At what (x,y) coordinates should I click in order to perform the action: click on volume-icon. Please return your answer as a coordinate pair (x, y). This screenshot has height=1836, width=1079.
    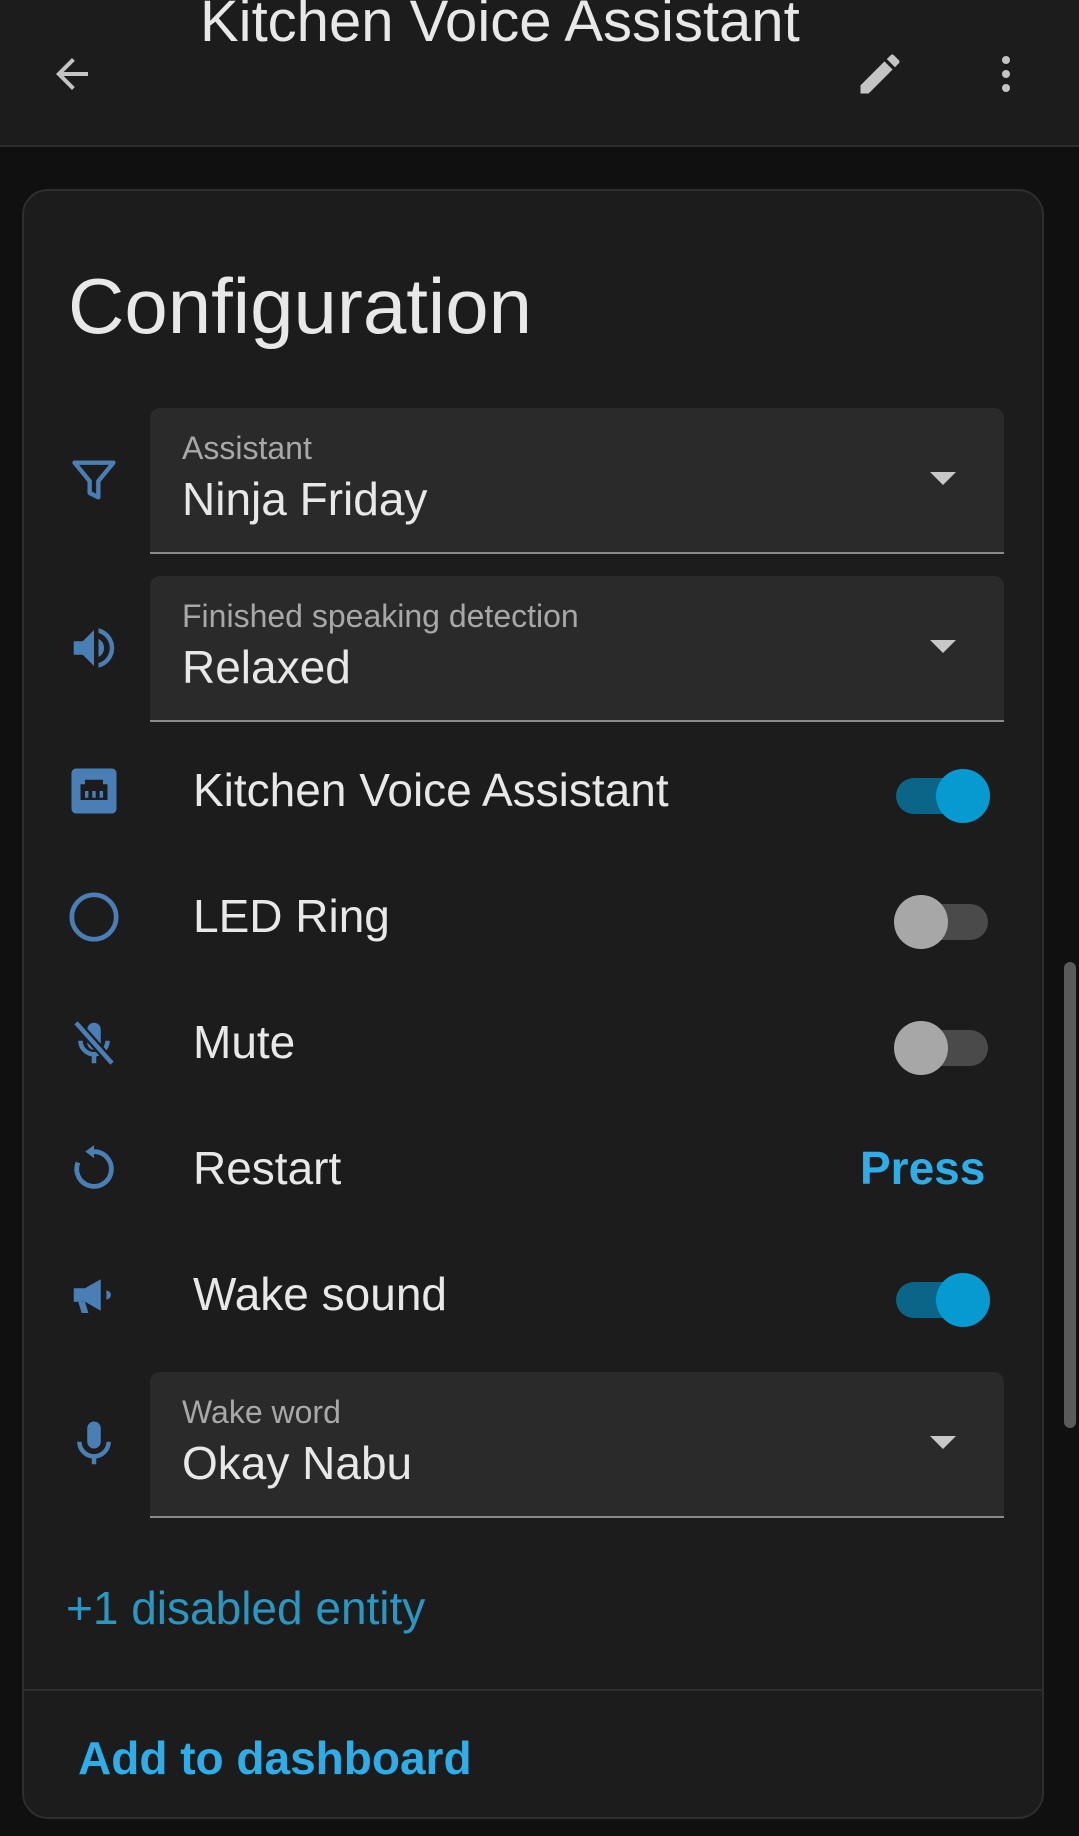
    Looking at the image, I should click on (94, 648).